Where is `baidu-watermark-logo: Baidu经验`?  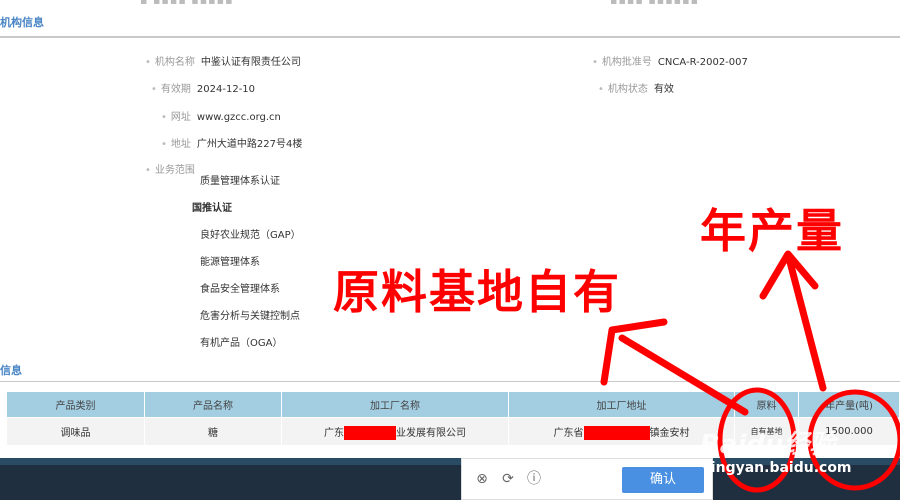
baidu-watermark-logo: Baidu经验 is located at coordinates (768, 445).